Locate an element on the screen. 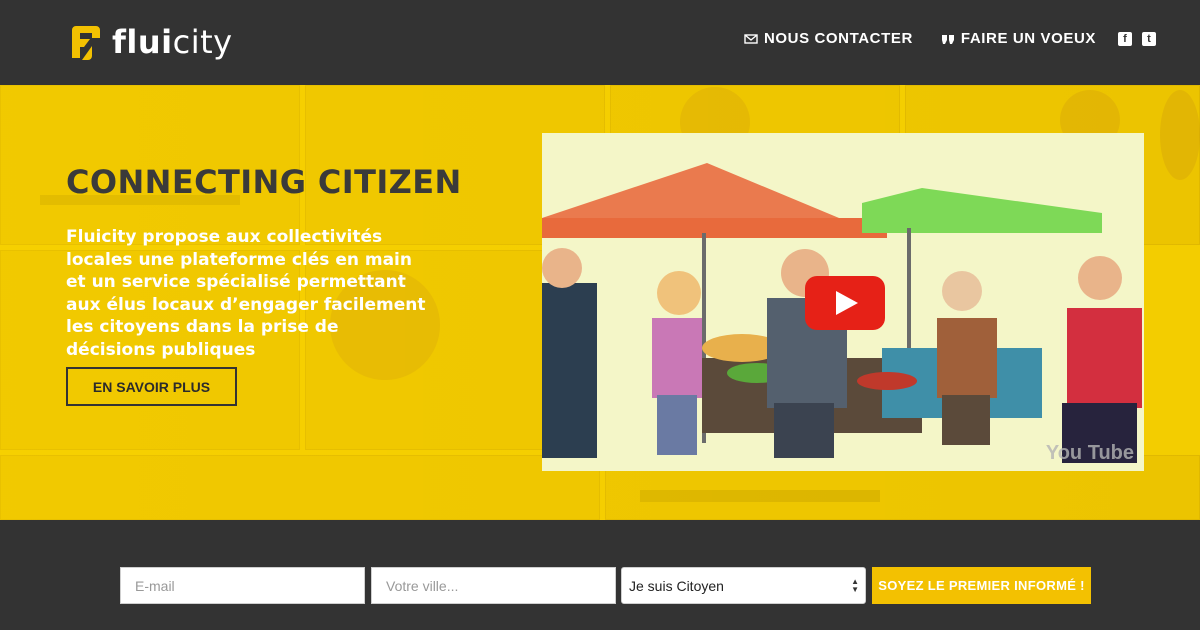 The image size is (1200, 630). email-field: E-mail is located at coordinates (242, 585).